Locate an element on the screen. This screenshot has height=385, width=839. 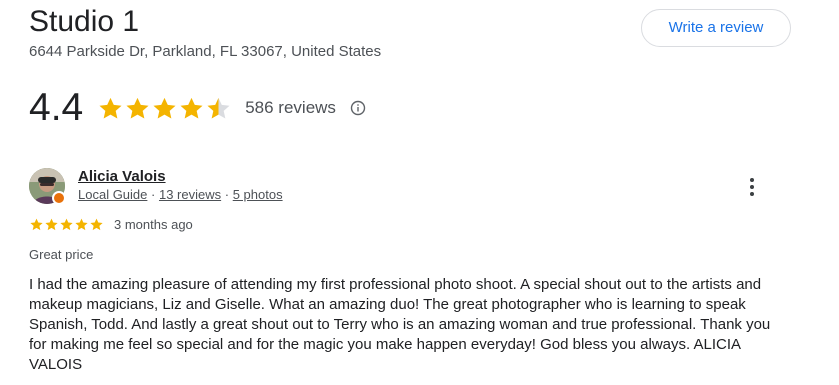
reviewer-photos-link: 5 photos is located at coordinates (258, 194).